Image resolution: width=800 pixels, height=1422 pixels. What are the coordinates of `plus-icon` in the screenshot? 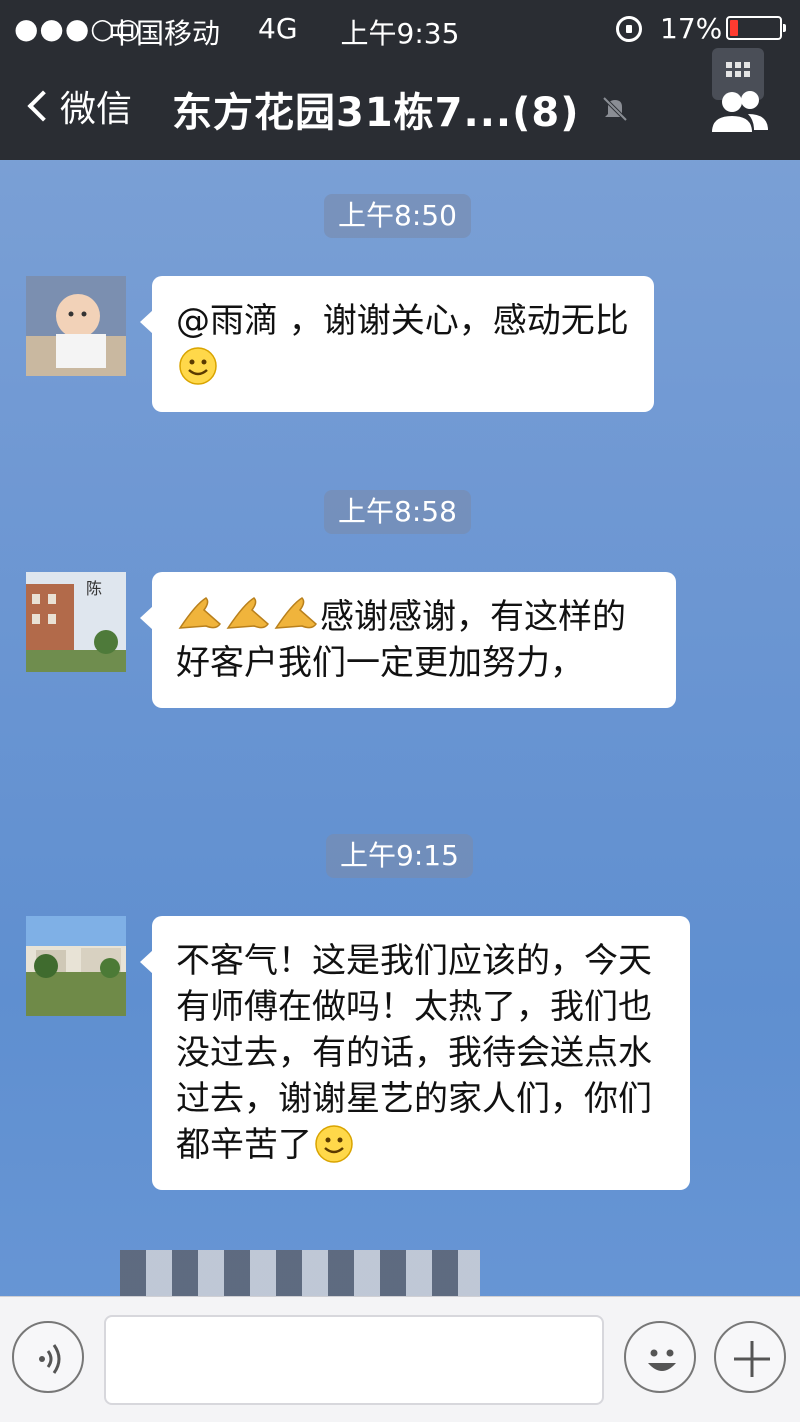 It's located at (752, 1359).